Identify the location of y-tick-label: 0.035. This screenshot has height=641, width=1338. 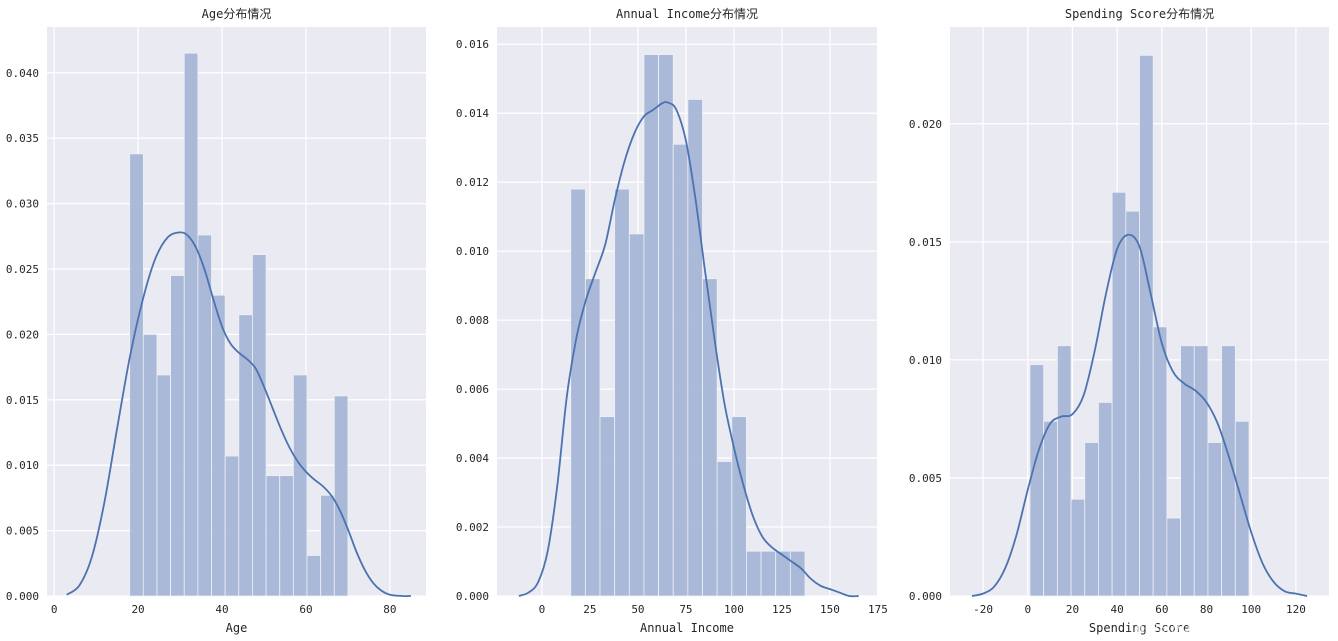
(22, 138).